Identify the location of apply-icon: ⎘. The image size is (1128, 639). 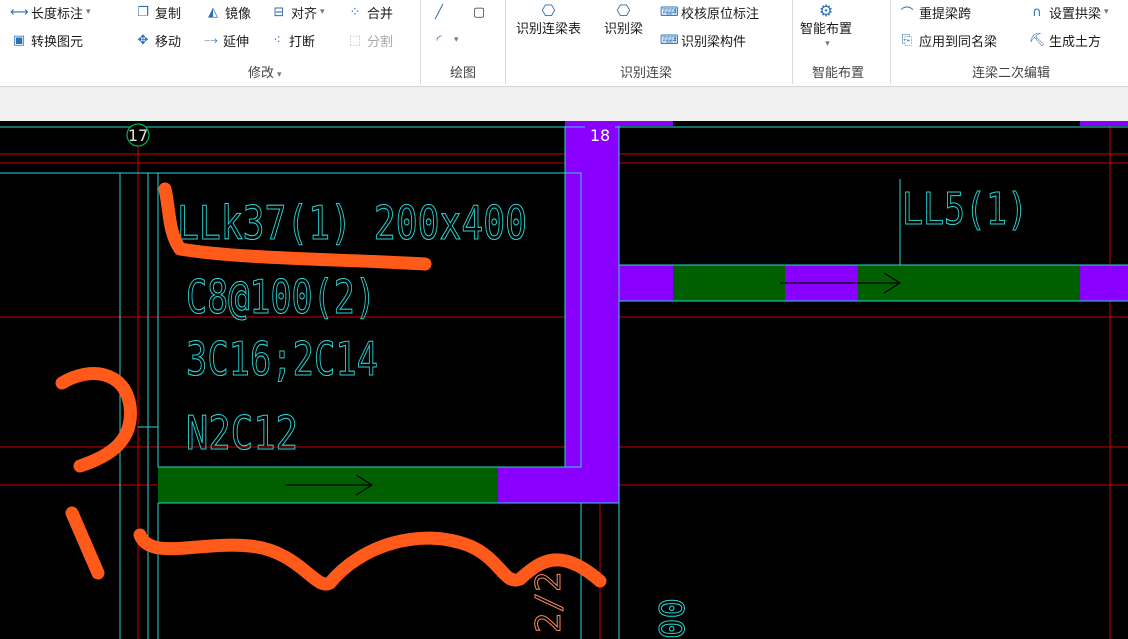
(907, 40).